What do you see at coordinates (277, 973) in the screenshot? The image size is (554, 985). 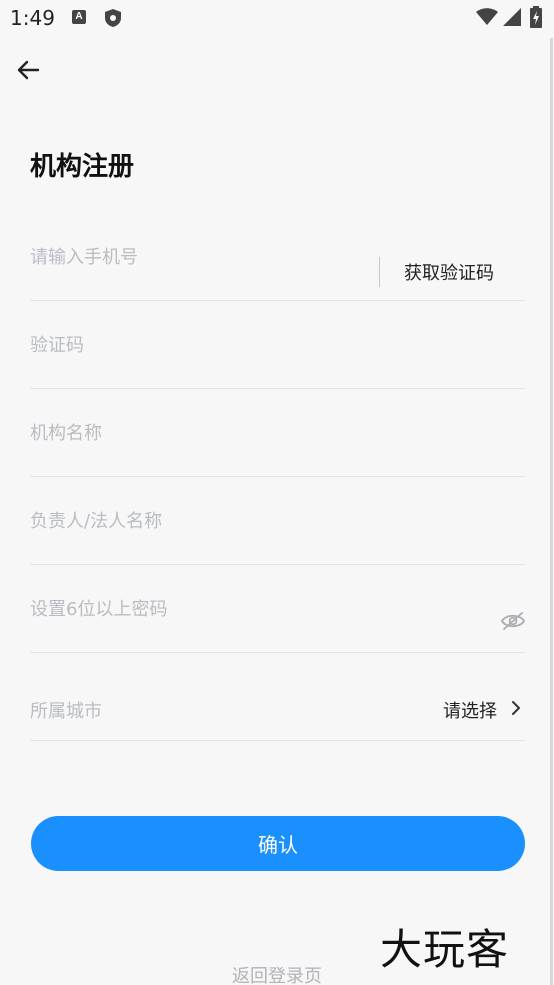 I see `return-to-login-link: 返回登录页` at bounding box center [277, 973].